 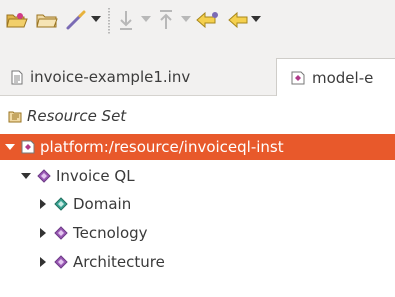 What do you see at coordinates (197, 262) in the screenshot?
I see `tree-row-architecture: Architecture` at bounding box center [197, 262].